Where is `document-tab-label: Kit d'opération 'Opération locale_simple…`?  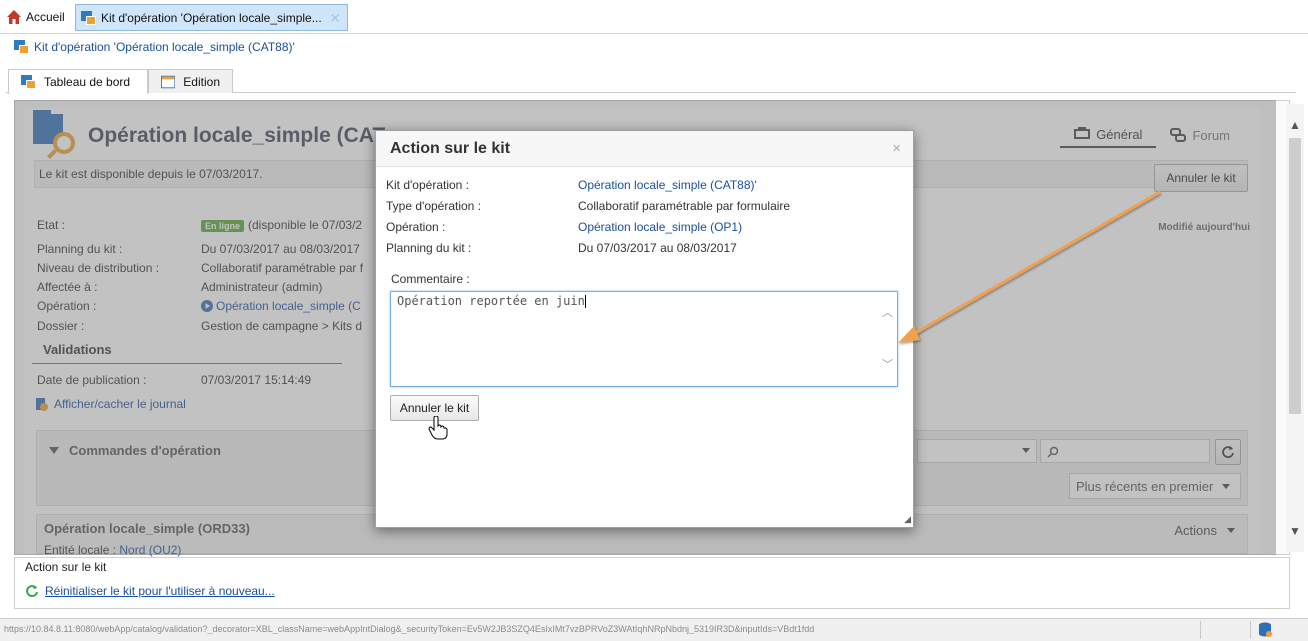
document-tab-label: Kit d'opération 'Opération locale_simple… is located at coordinates (211, 17).